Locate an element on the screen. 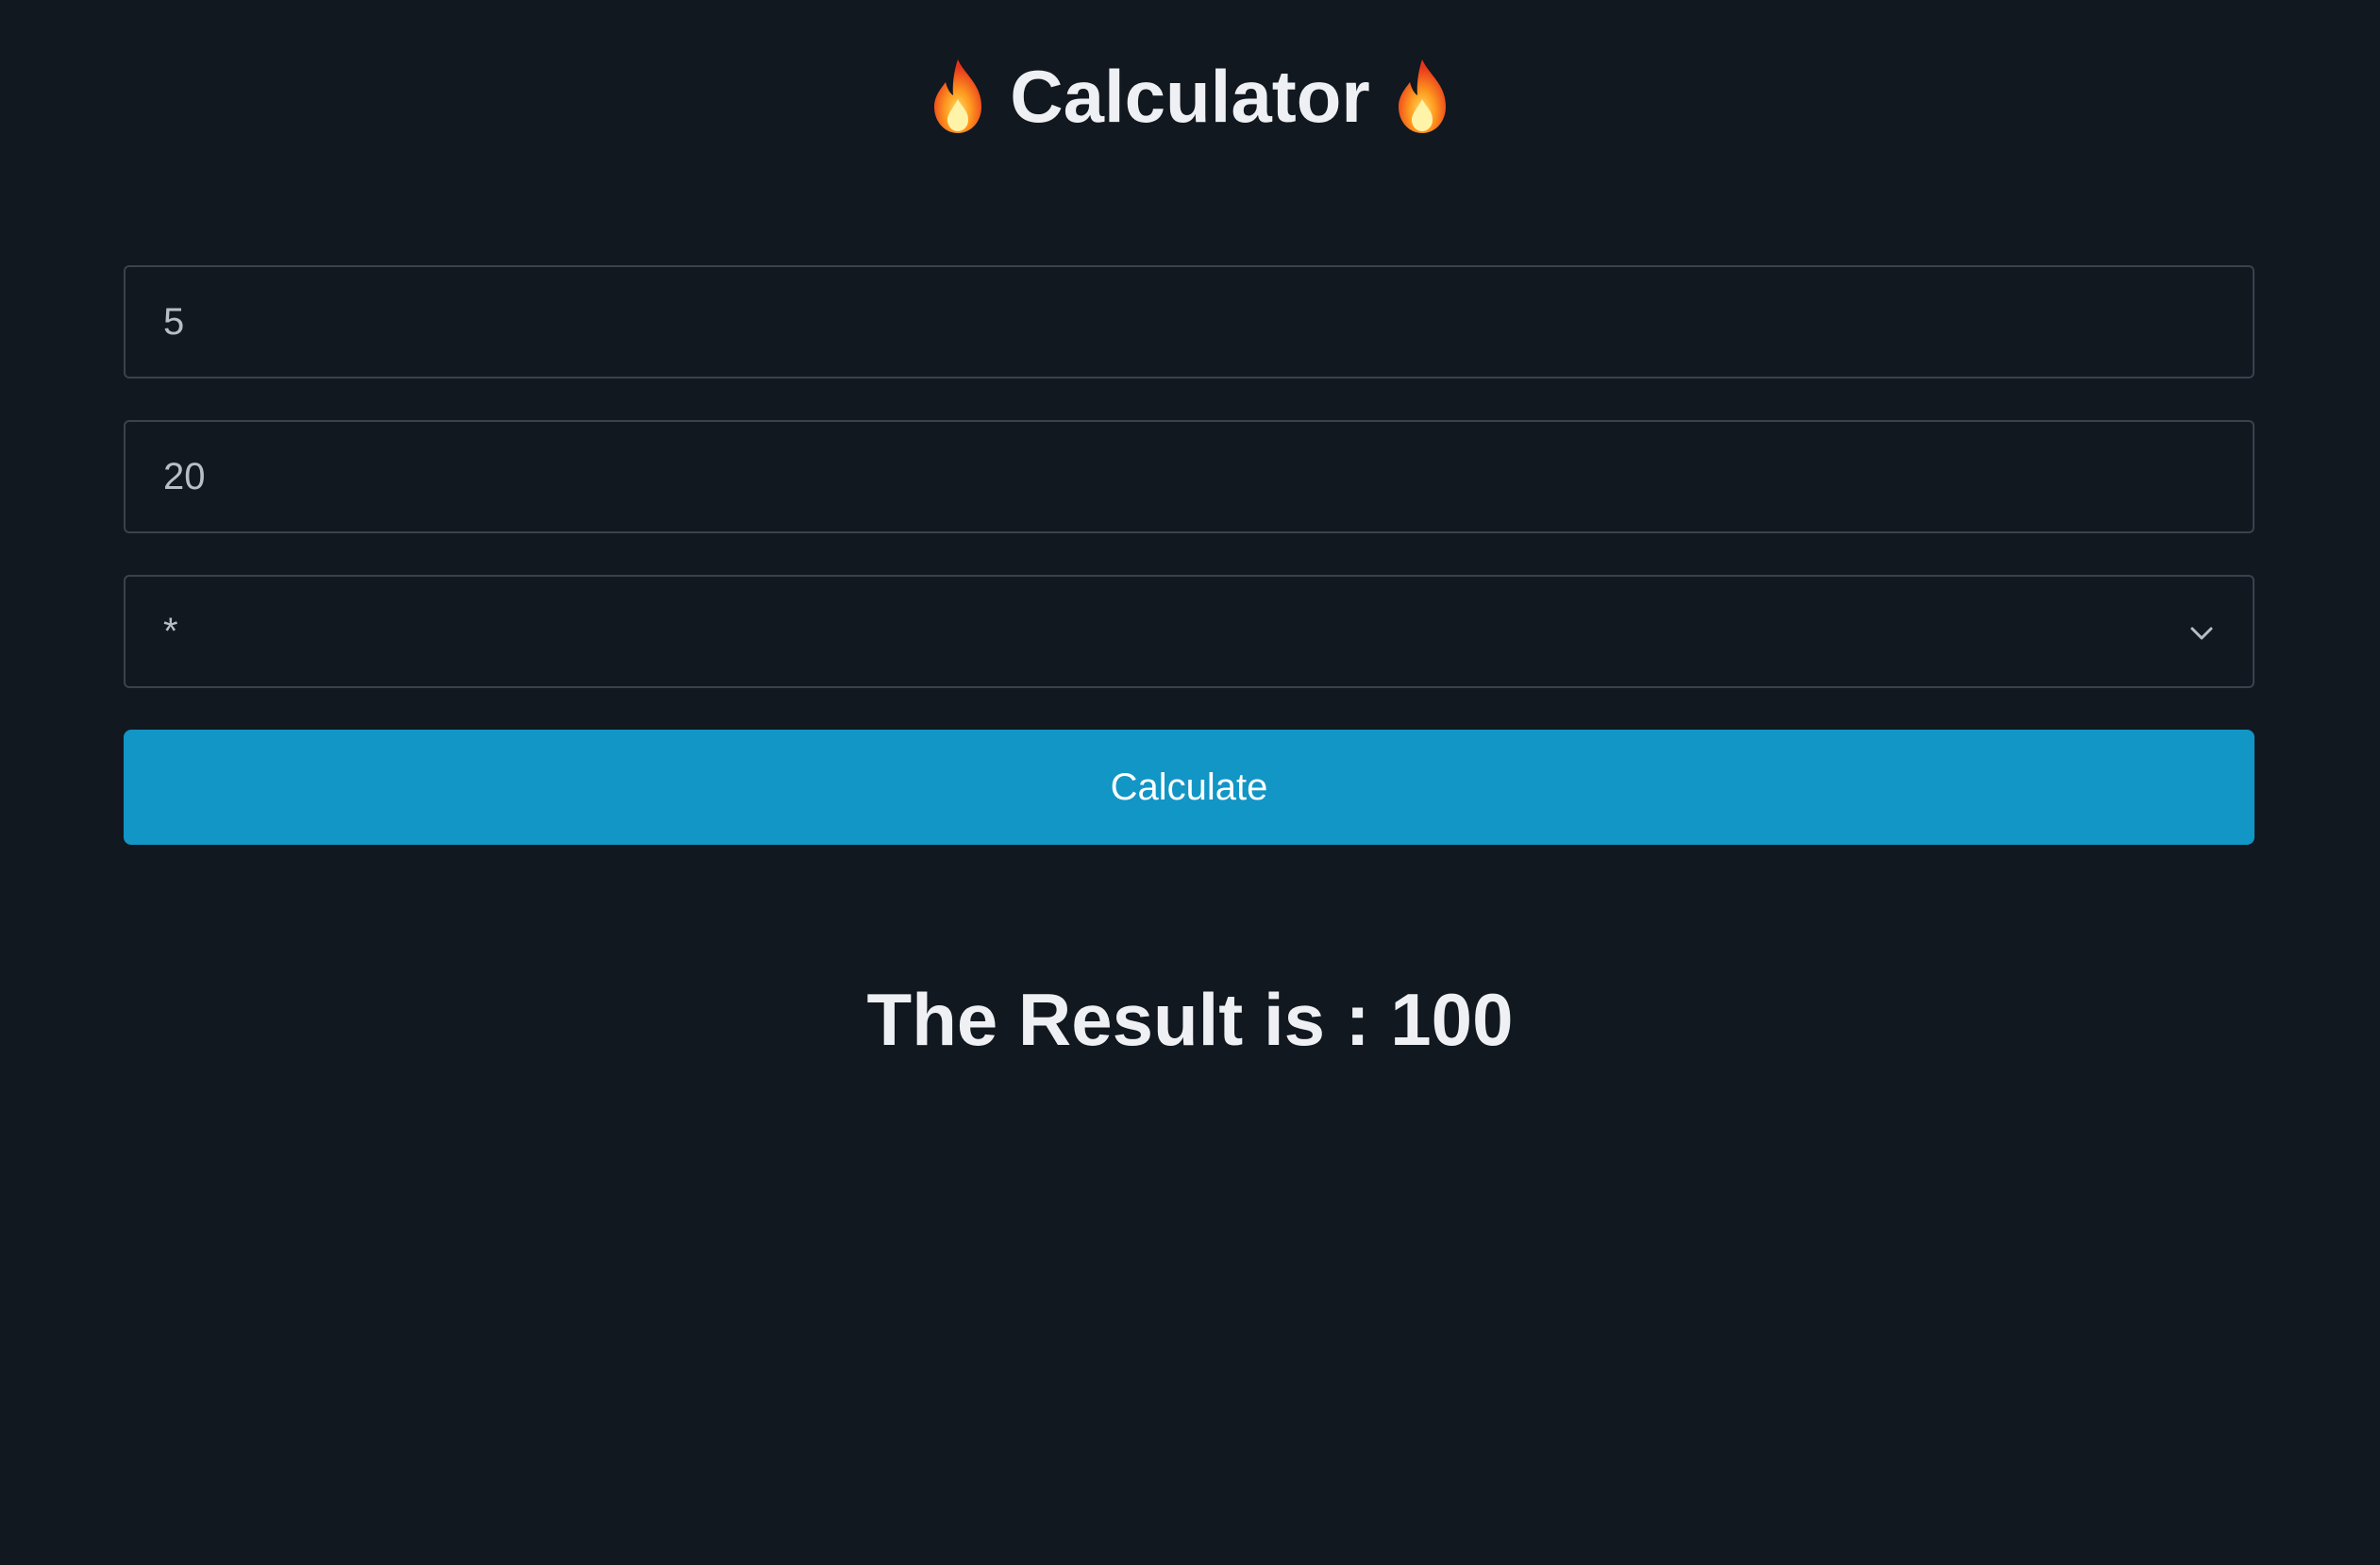 This screenshot has height=1565, width=2380. calculate-button-label: Calculate is located at coordinates (1189, 787).